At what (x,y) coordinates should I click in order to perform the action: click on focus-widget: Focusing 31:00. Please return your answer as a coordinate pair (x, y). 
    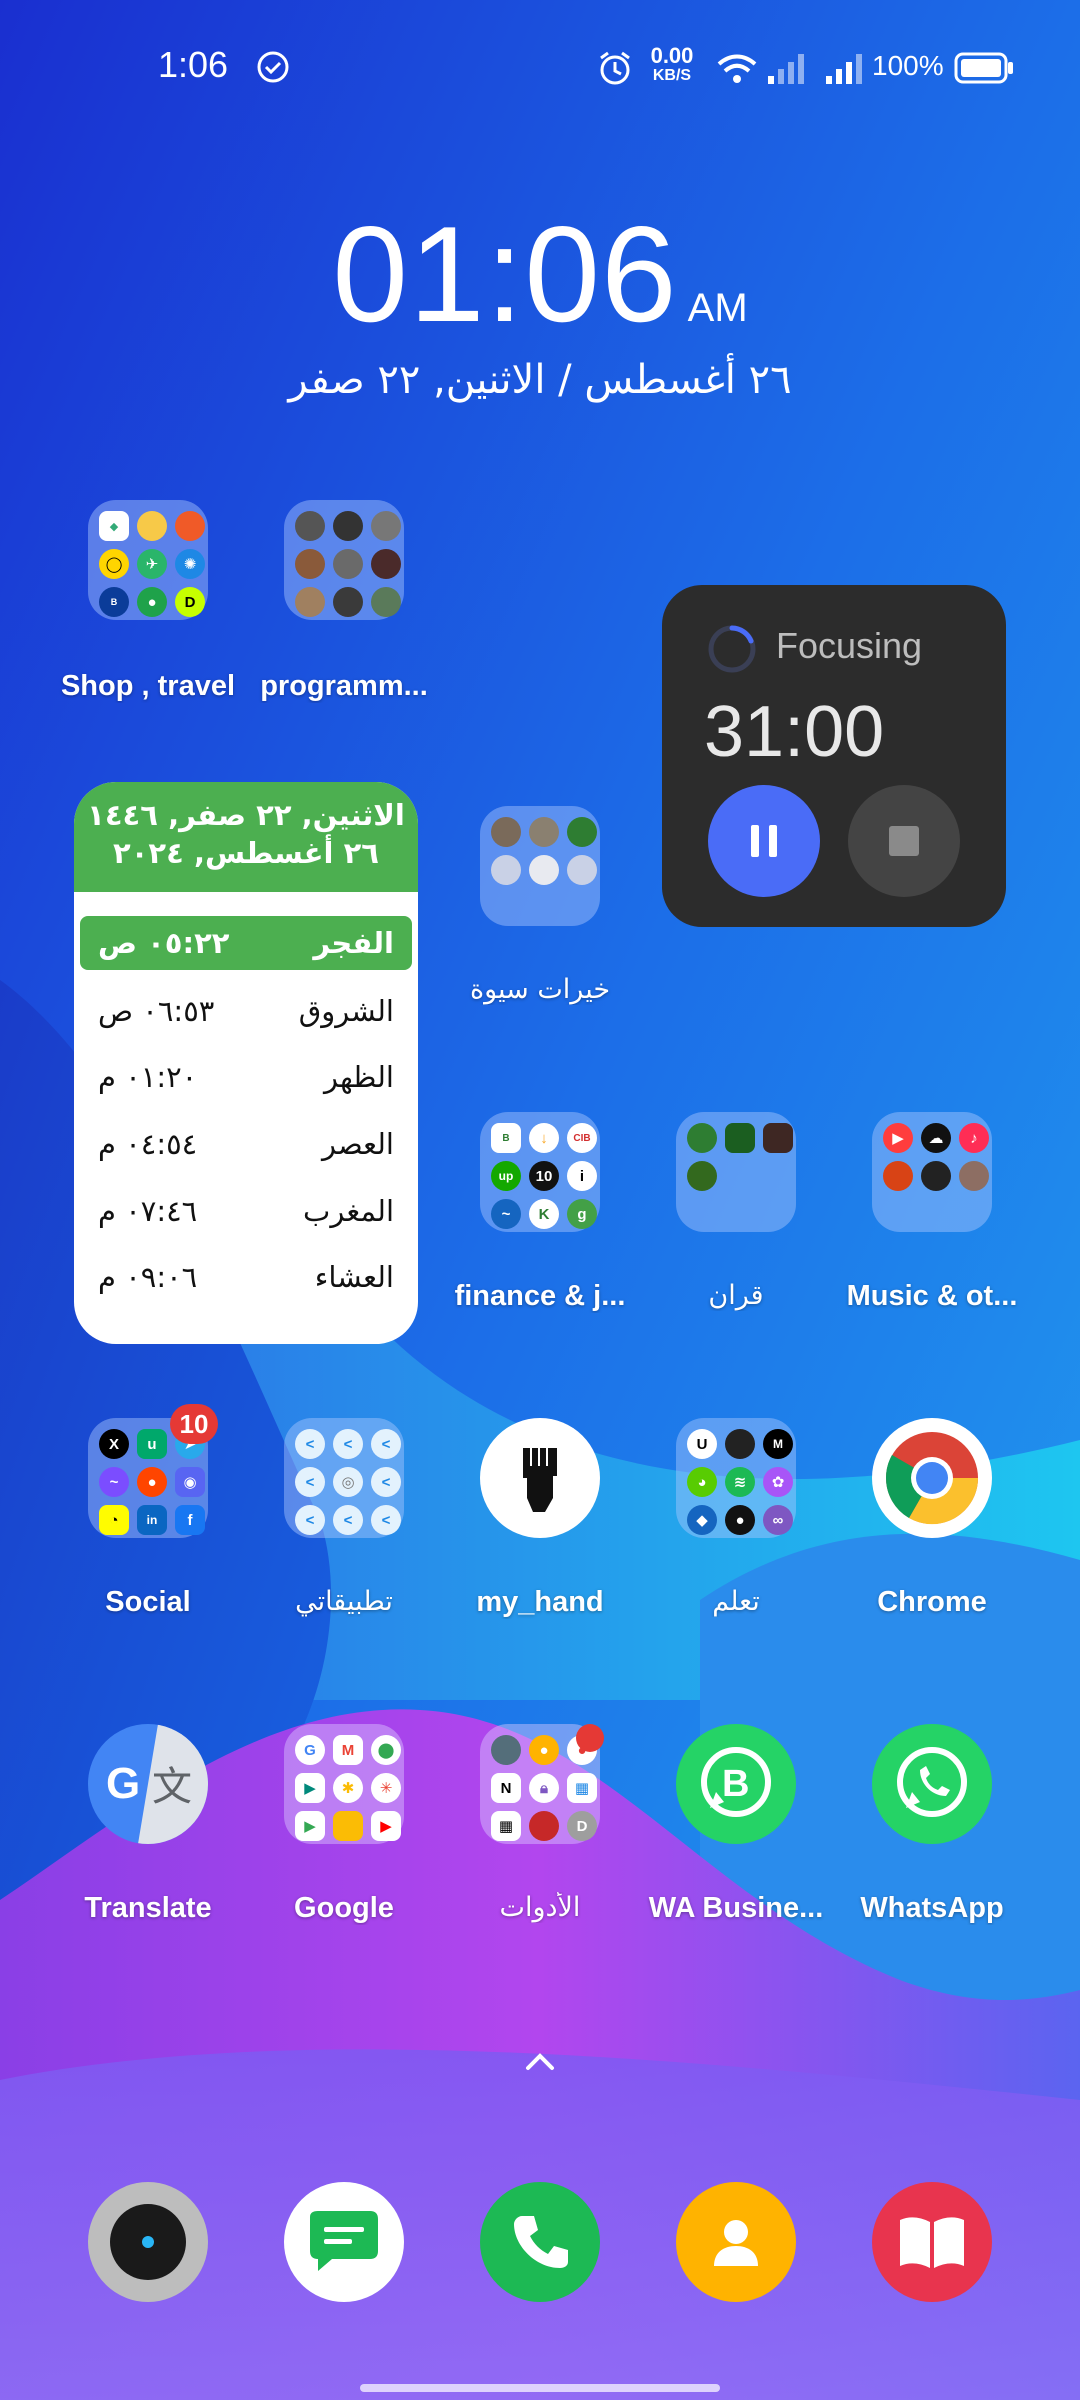
    Looking at the image, I should click on (834, 756).